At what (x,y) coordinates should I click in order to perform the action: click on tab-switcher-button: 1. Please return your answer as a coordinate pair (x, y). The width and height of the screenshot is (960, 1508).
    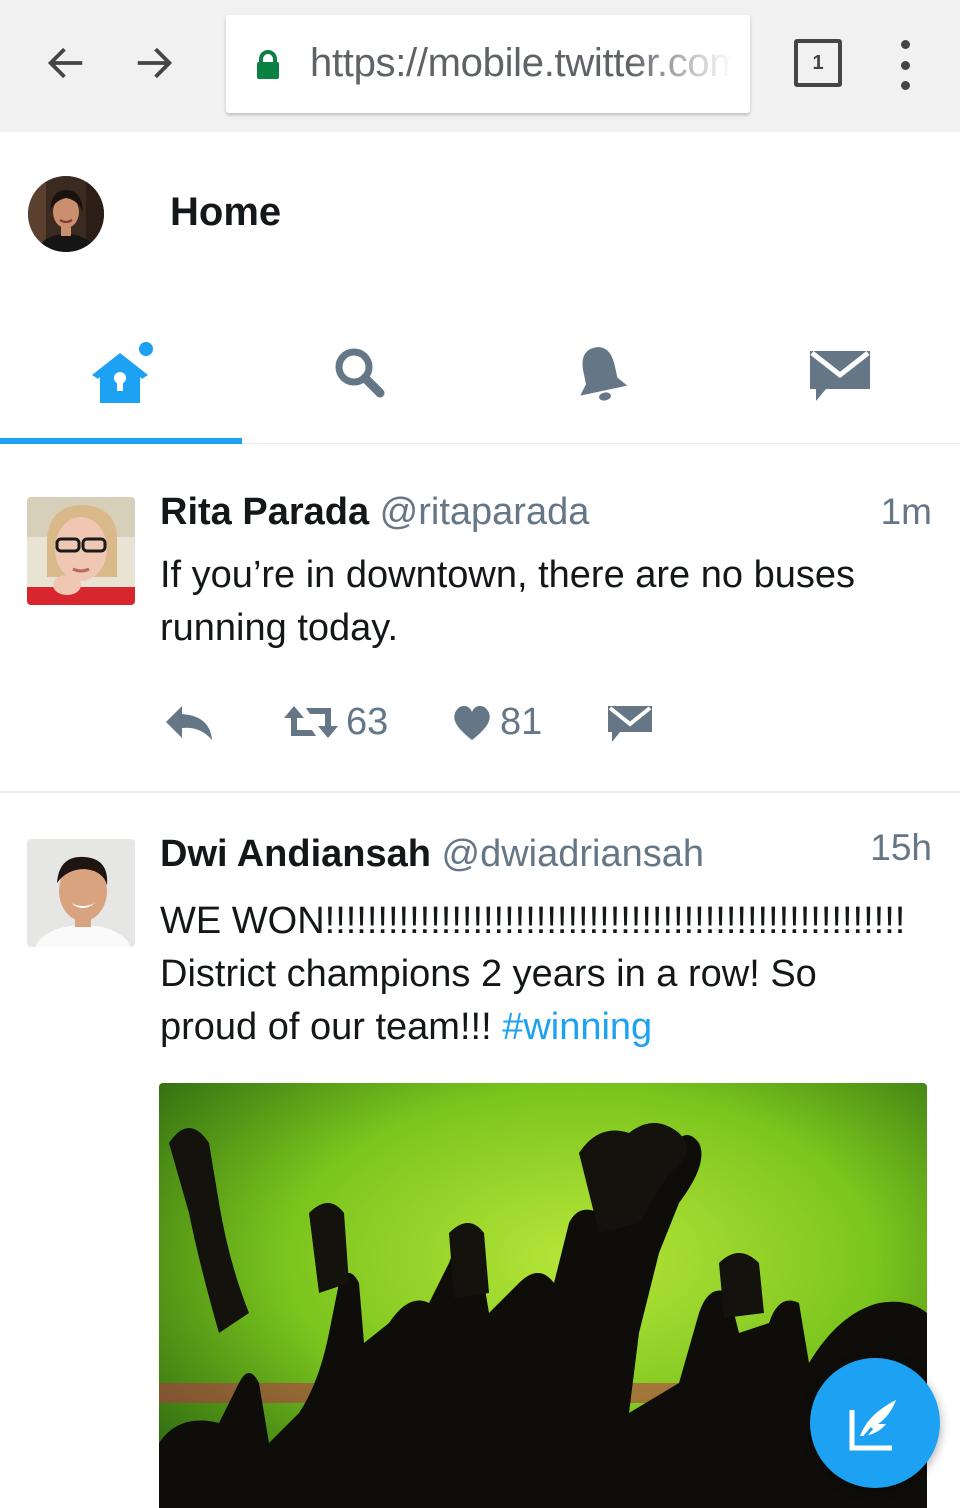
    Looking at the image, I should click on (818, 63).